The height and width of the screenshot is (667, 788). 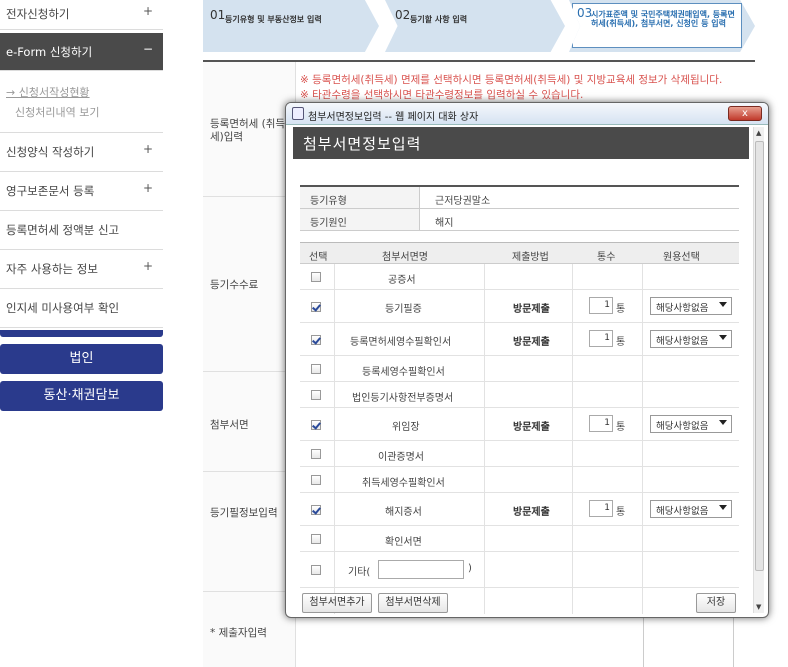 I want to click on info-key: 등기원인, so click(x=328, y=223).